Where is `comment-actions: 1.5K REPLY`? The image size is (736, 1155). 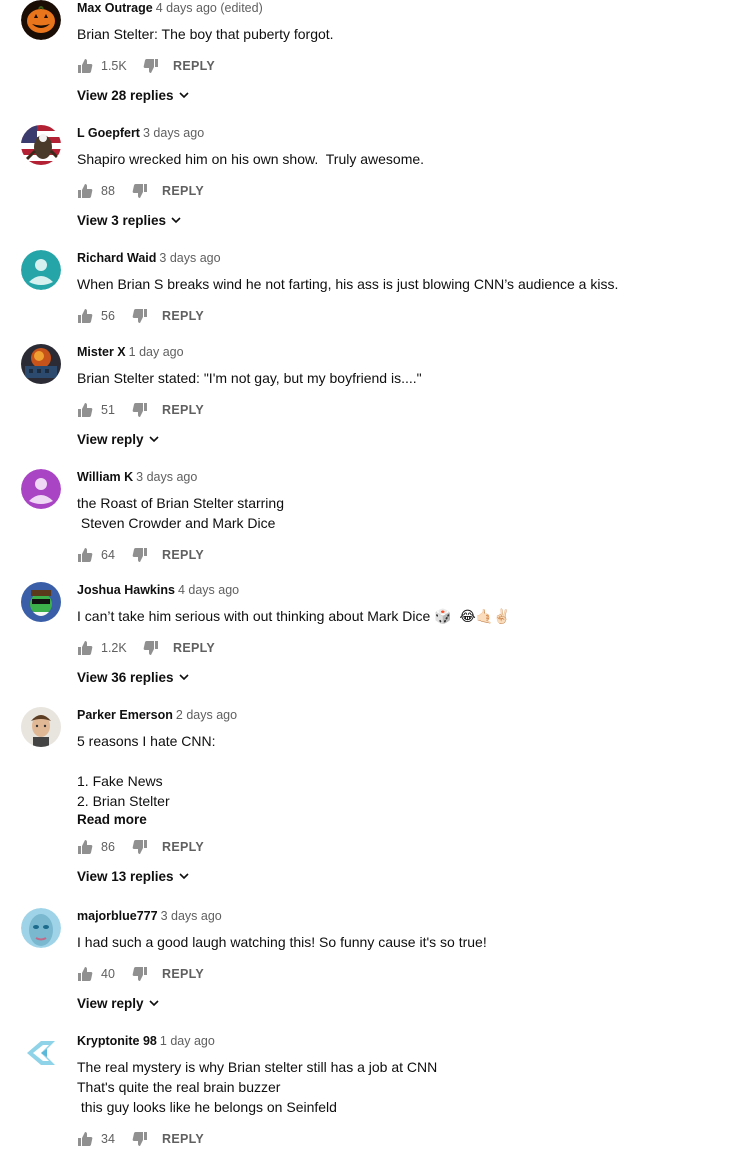 comment-actions: 1.5K REPLY is located at coordinates (401, 66).